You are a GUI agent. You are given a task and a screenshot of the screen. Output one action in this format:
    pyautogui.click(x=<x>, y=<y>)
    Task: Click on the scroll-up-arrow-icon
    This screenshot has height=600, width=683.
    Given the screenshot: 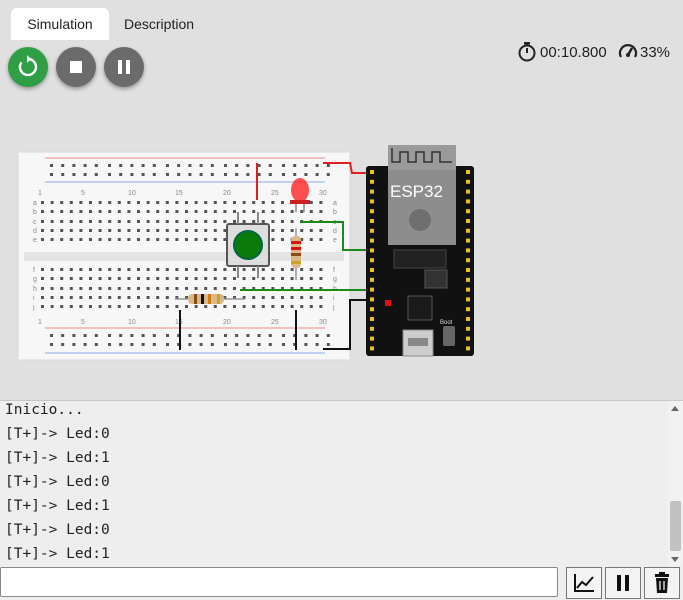 What is the action you would take?
    pyautogui.click(x=675, y=408)
    